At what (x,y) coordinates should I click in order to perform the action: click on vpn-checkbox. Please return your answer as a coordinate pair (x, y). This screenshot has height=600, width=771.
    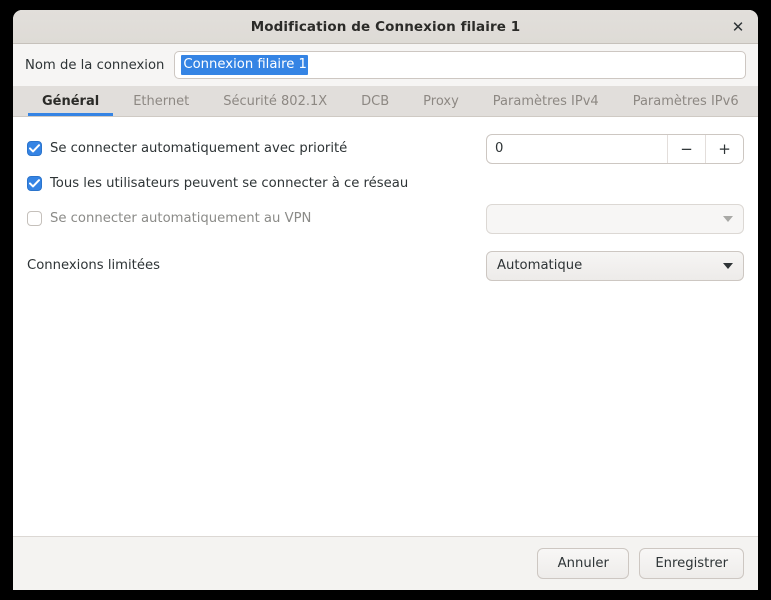
    Looking at the image, I should click on (34, 218).